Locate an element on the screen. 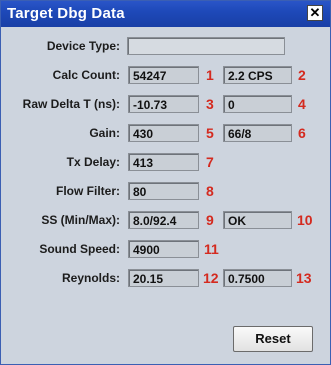 Image resolution: width=331 pixels, height=365 pixels. raw-delta-t-field: -10.73 is located at coordinates (163, 104).